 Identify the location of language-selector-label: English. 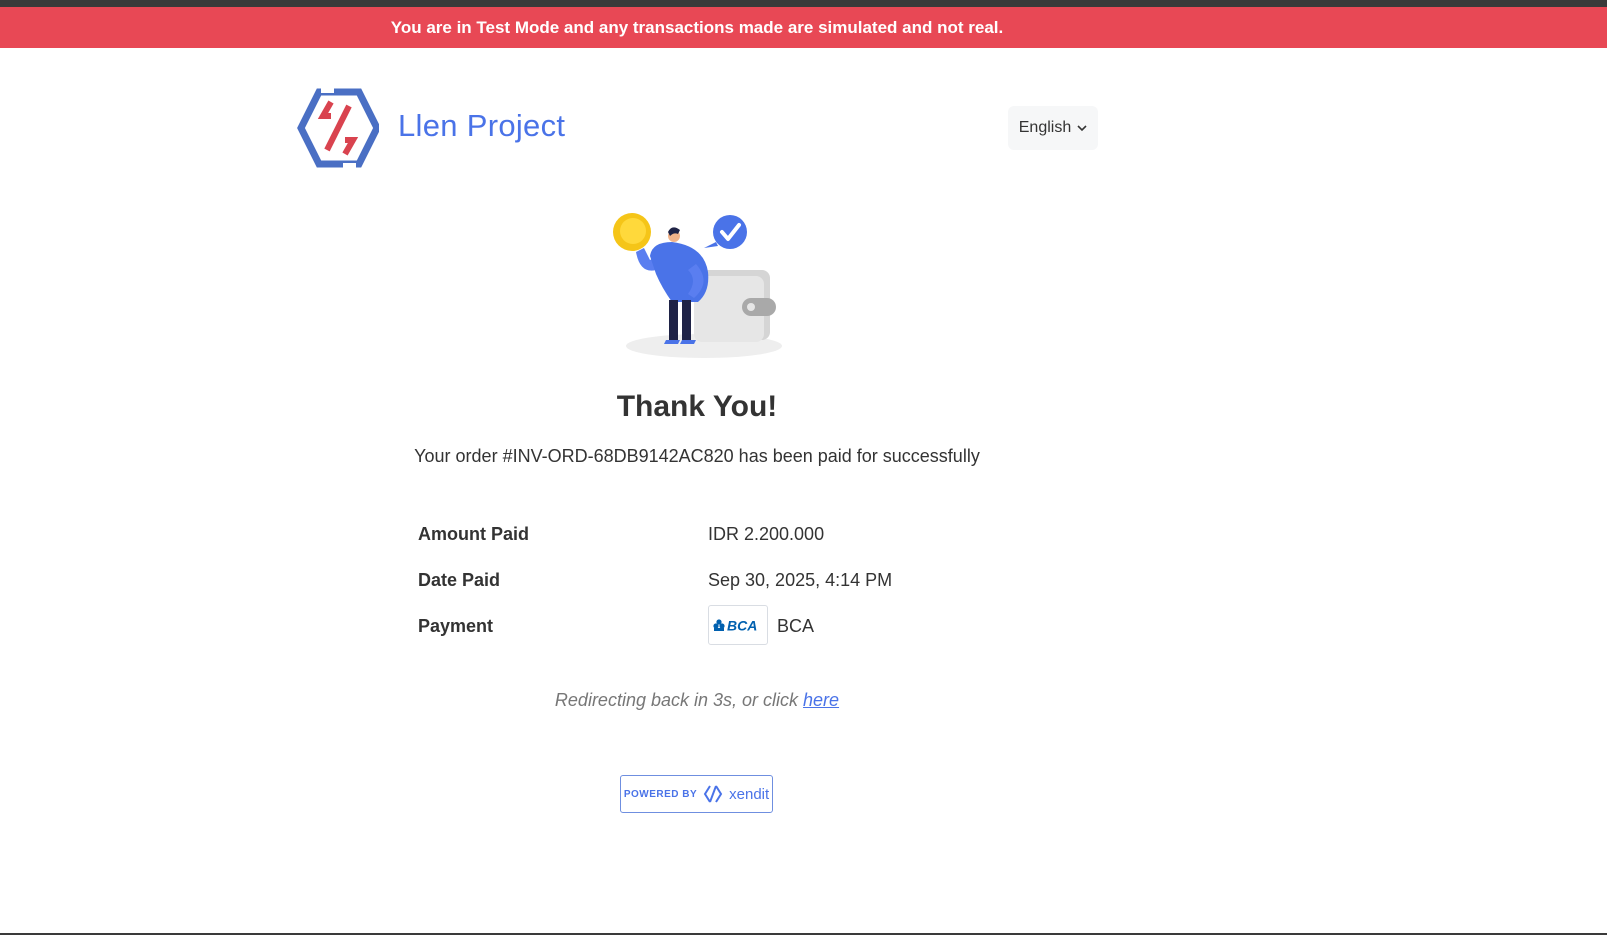
(1045, 127).